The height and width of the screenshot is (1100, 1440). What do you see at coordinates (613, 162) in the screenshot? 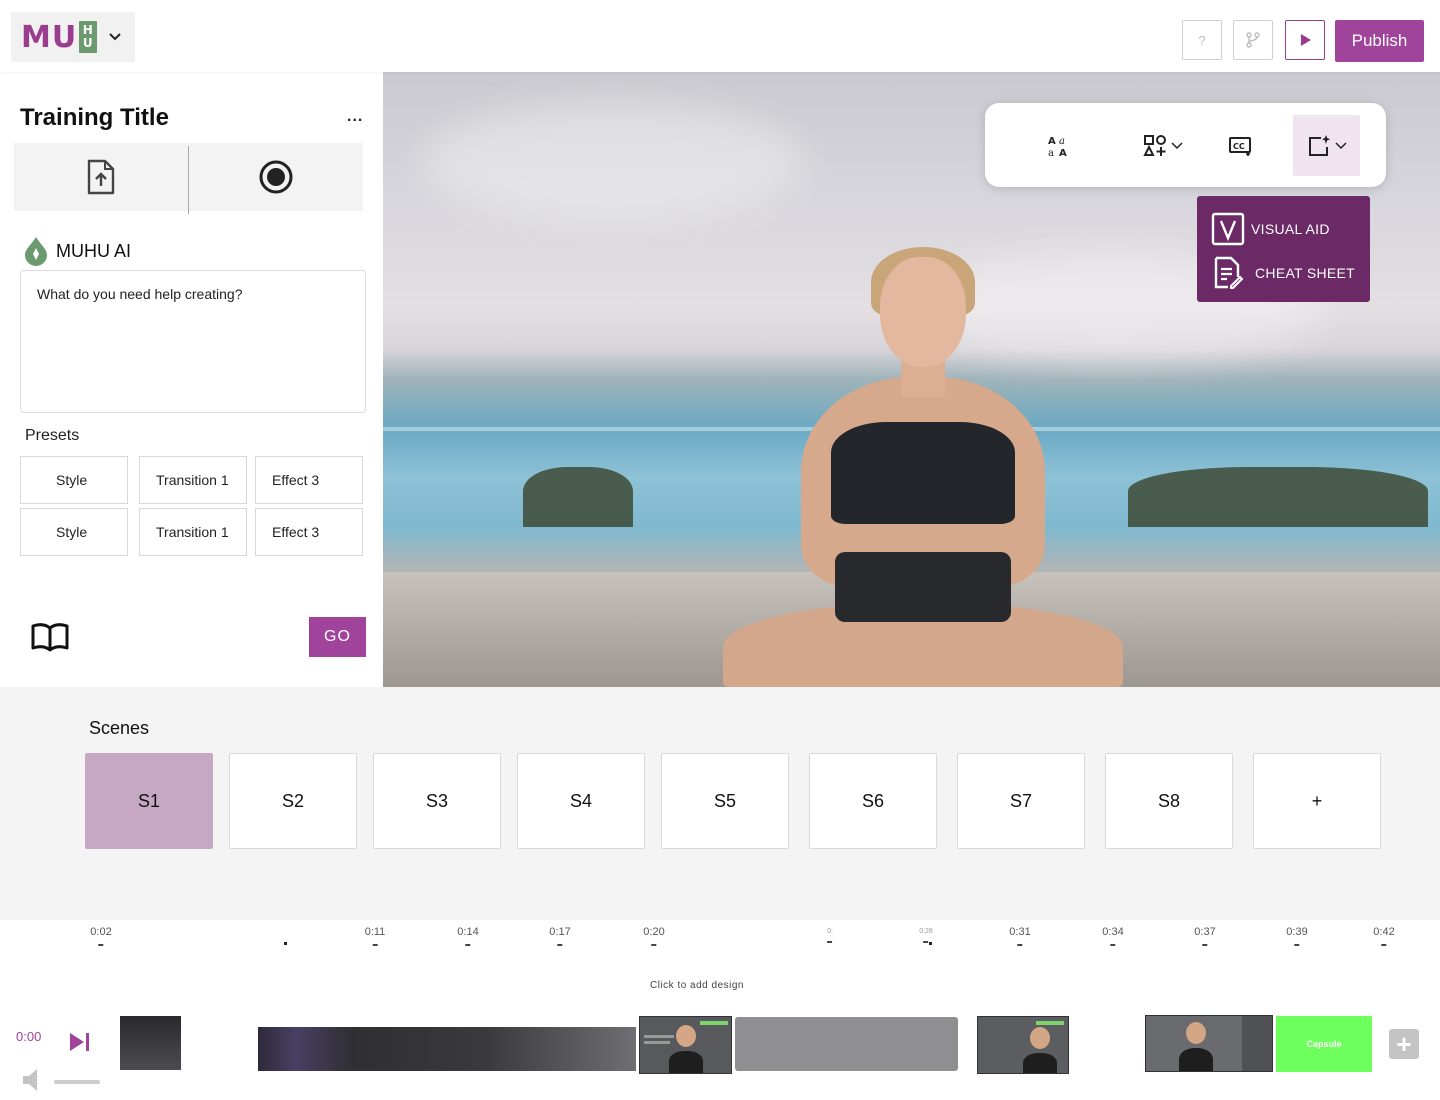
I see `sky-cloud` at bounding box center [613, 162].